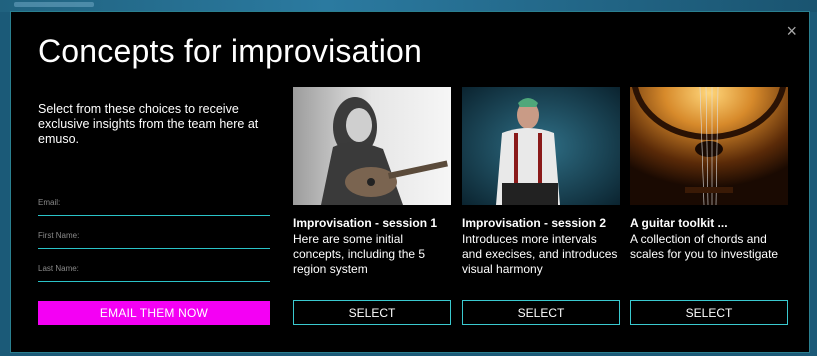  What do you see at coordinates (154, 235) in the screenshot?
I see `first-name-field` at bounding box center [154, 235].